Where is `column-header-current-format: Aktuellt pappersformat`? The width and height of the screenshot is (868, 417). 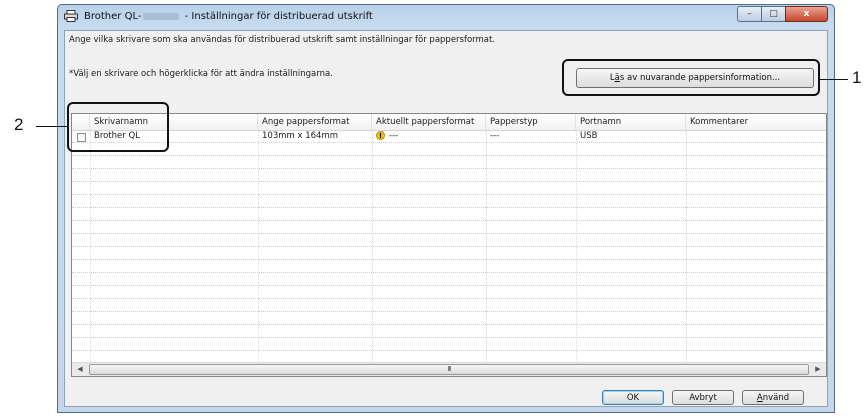 column-header-current-format: Aktuellt pappersformat is located at coordinates (429, 122).